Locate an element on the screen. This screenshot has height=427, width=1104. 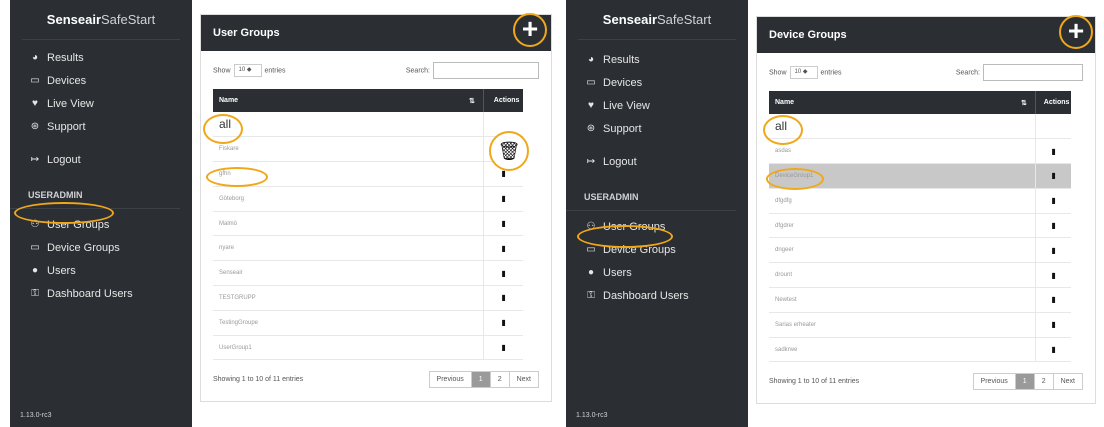
table-row: TestingGroupe ▮ is located at coordinates (368, 323).